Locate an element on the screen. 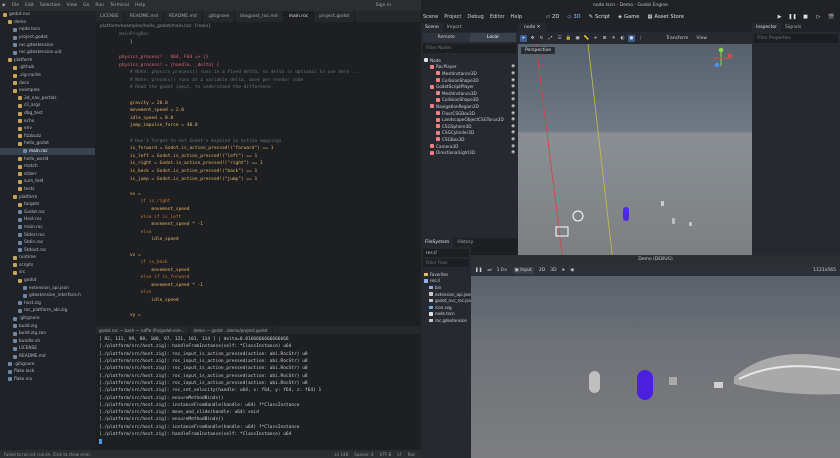 The height and width of the screenshot is (458, 840). explorer-item: godot.nvc is located at coordinates (47, 15).